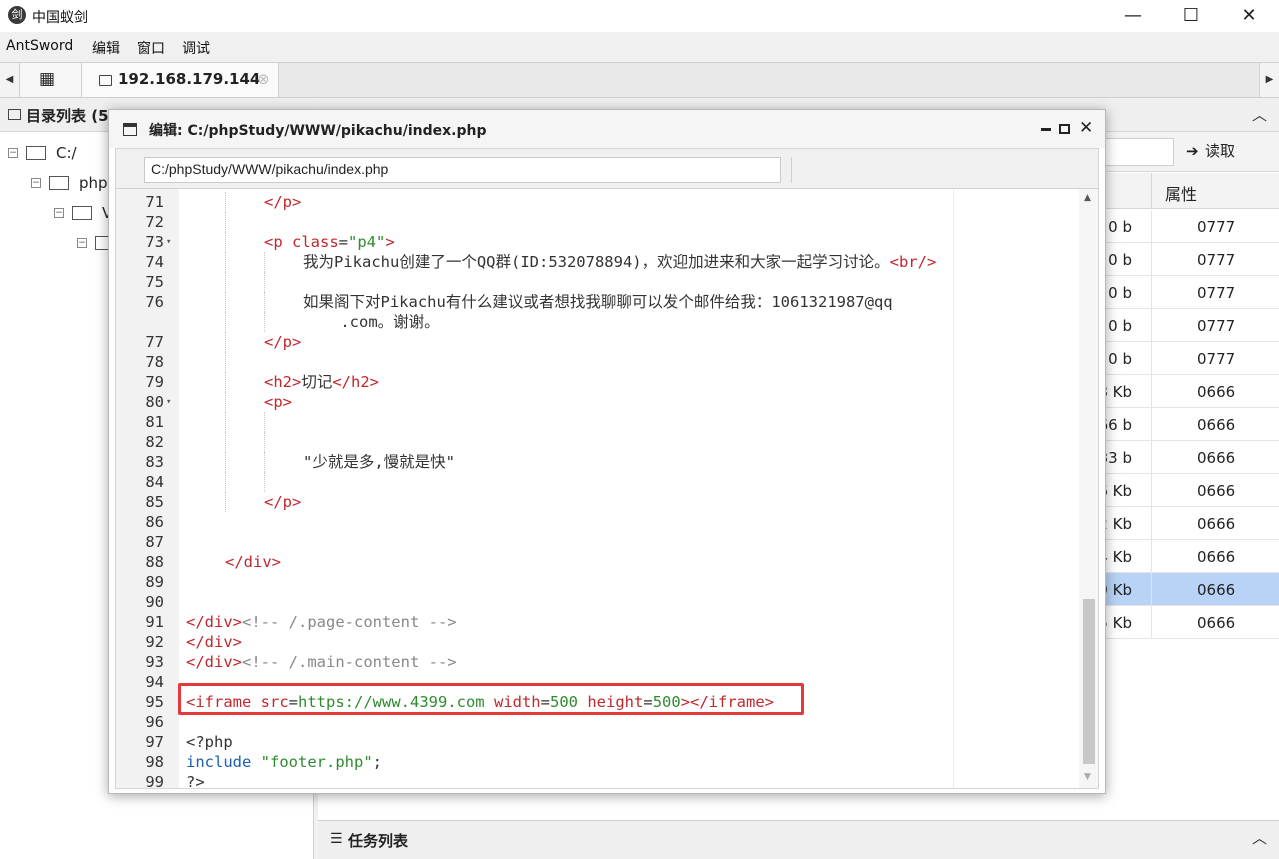 The width and height of the screenshot is (1279, 859). I want to click on editor-maximize-button, so click(1064, 129).